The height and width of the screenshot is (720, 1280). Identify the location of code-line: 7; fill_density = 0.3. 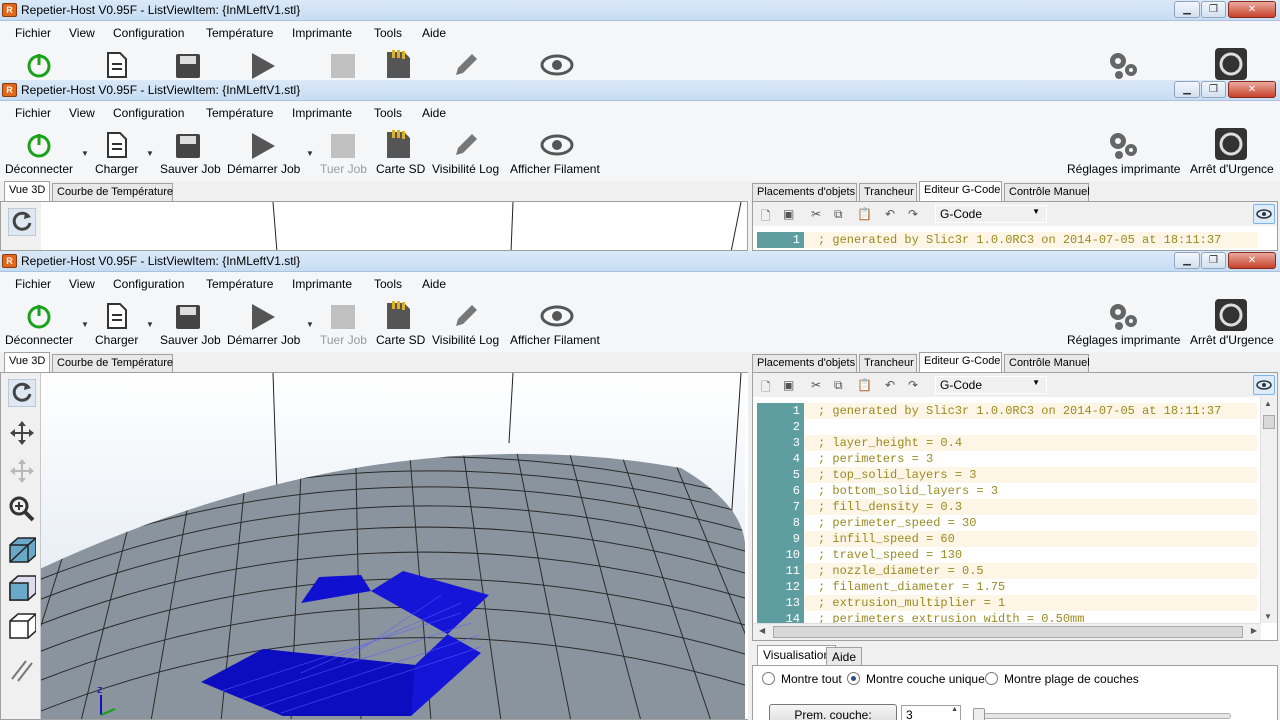
(1007, 507).